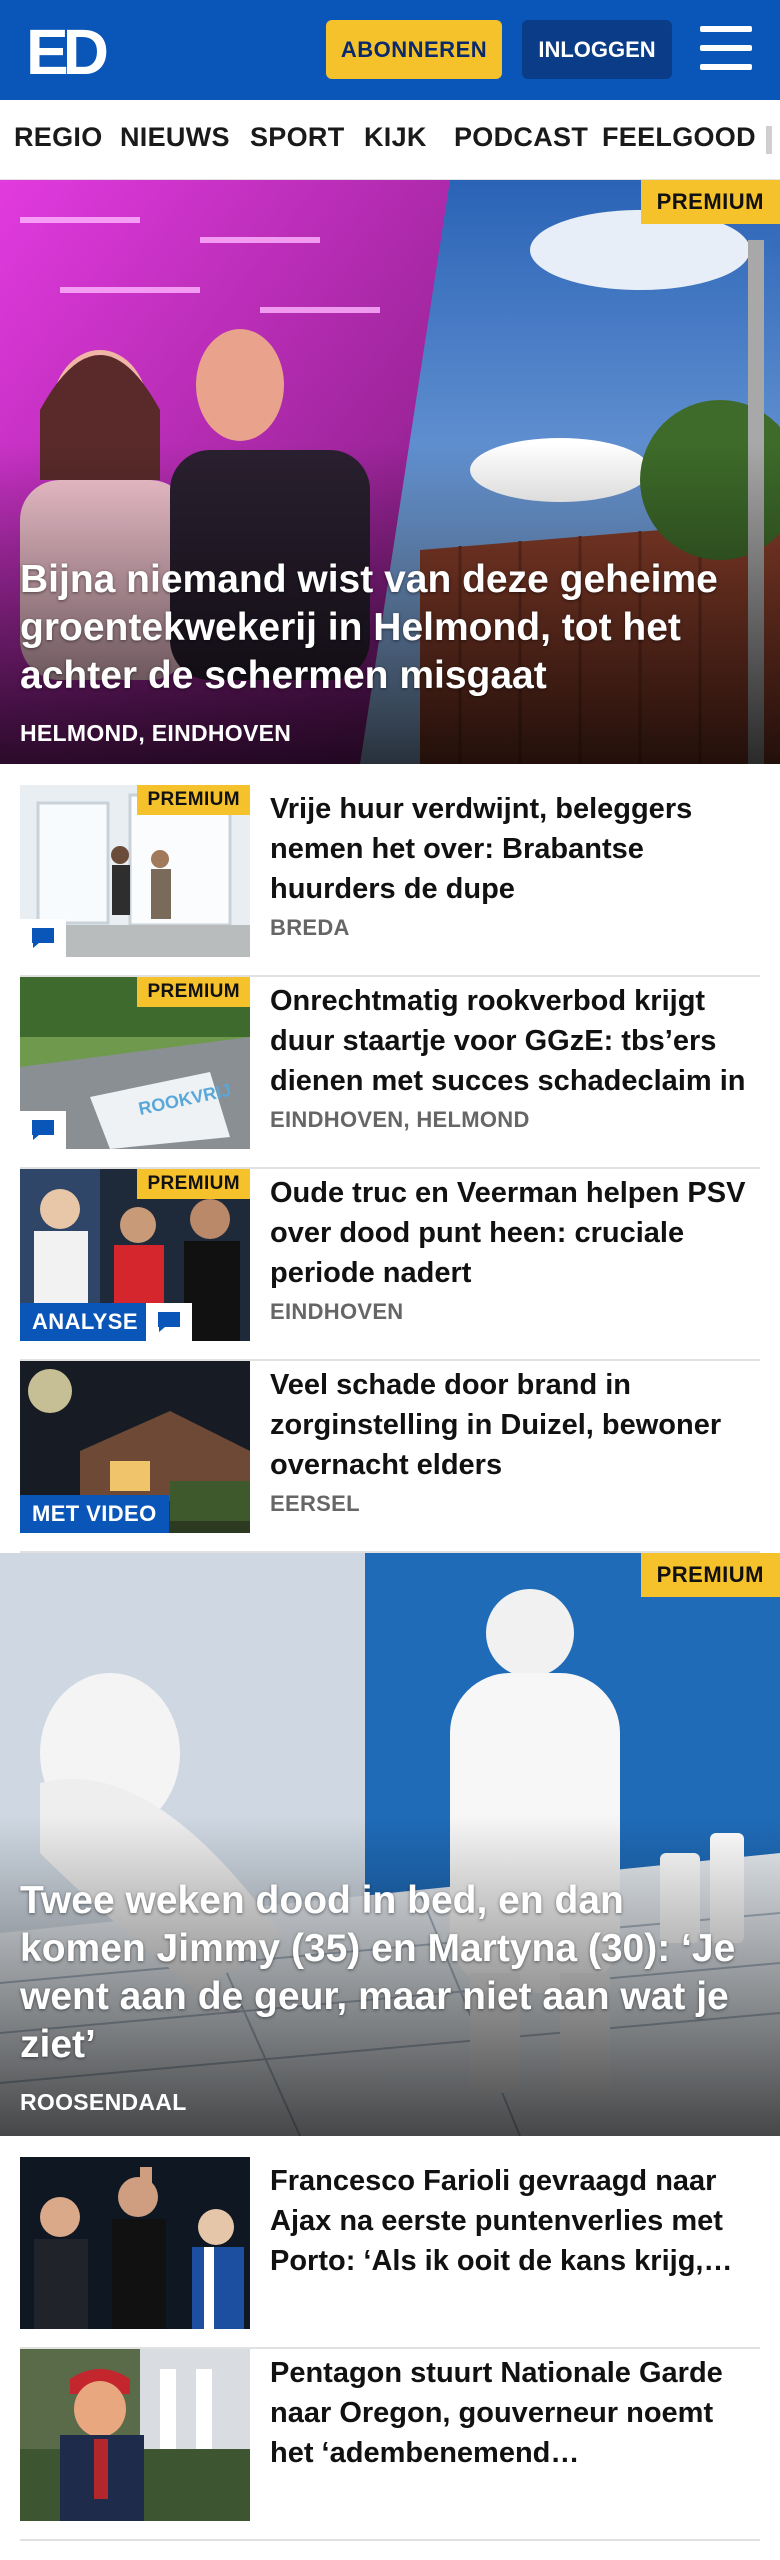 This screenshot has height=2560, width=780. Describe the element at coordinates (726, 48) in the screenshot. I see `hamburger-menu-icon` at that location.